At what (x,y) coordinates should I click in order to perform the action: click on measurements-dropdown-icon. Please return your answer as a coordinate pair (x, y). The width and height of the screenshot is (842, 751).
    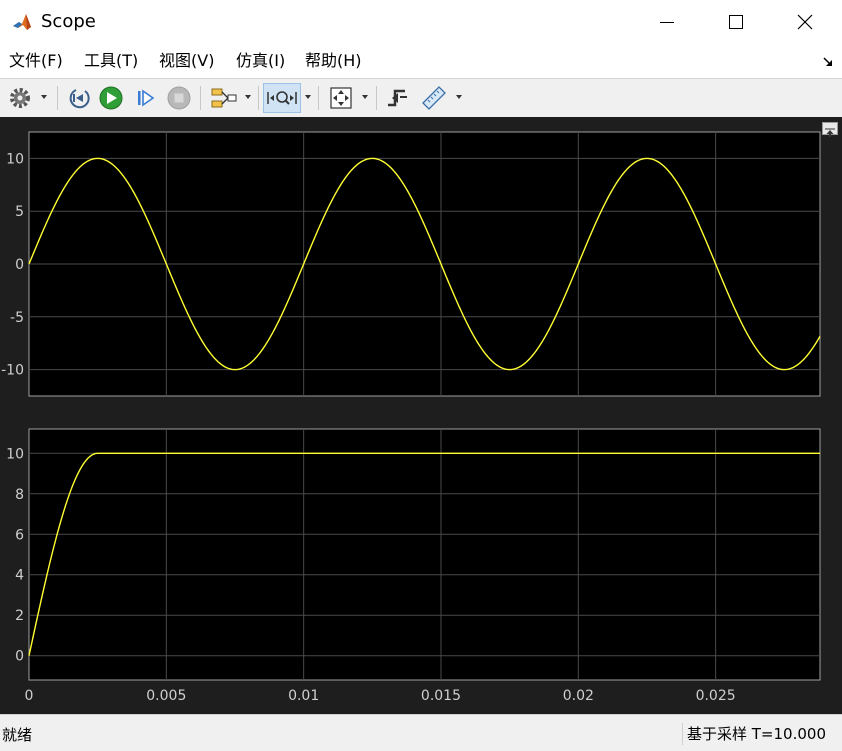
    Looking at the image, I should click on (459, 97).